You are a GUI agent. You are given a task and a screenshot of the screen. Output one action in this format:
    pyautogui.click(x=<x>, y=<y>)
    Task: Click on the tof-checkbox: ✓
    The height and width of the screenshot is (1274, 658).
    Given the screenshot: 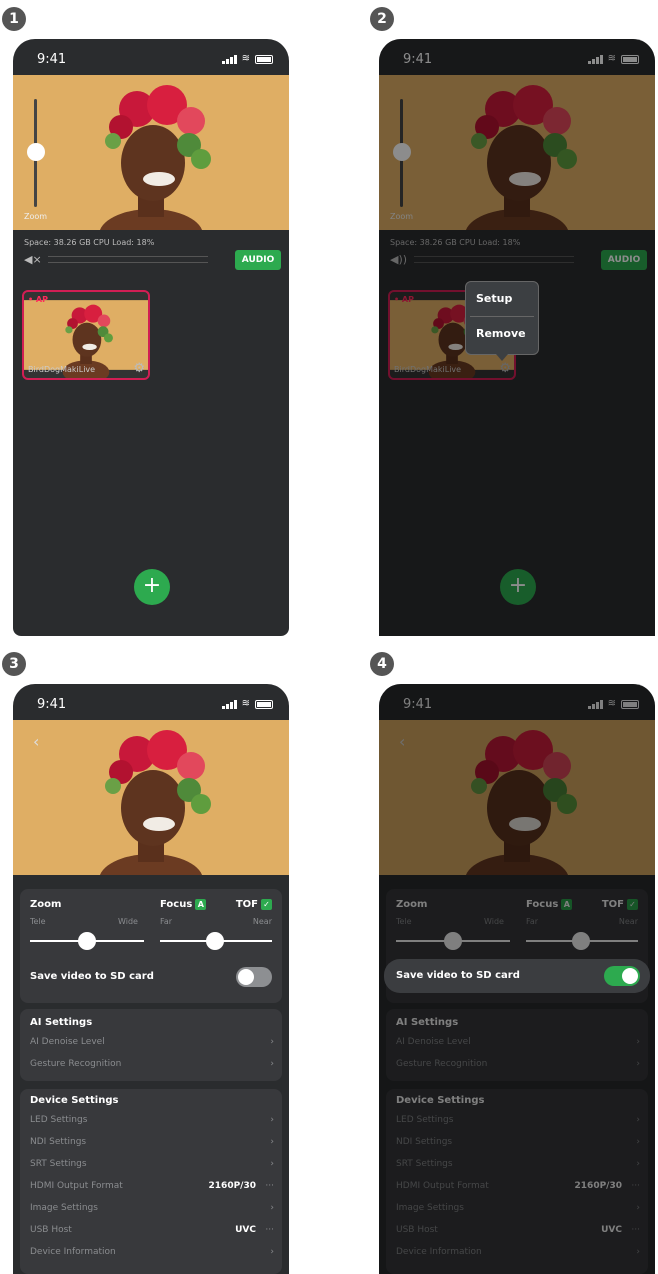 What is the action you would take?
    pyautogui.click(x=266, y=904)
    